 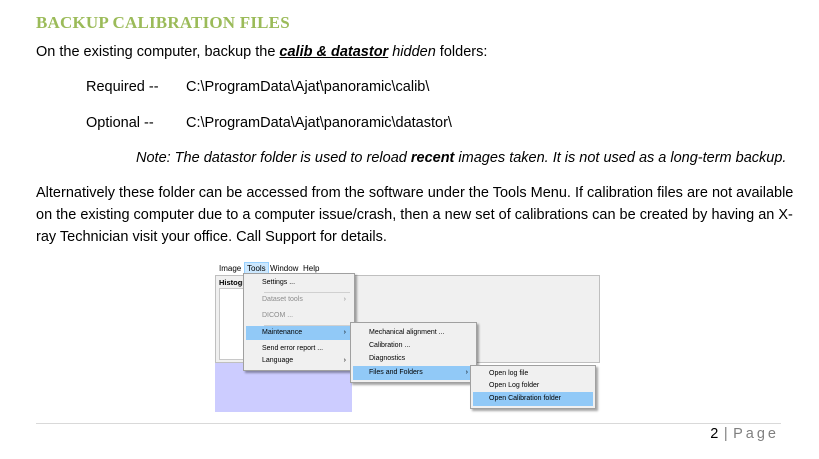 I want to click on required-path: C:\ProgramData\Ajat\panoramic\calib\, so click(x=308, y=87).